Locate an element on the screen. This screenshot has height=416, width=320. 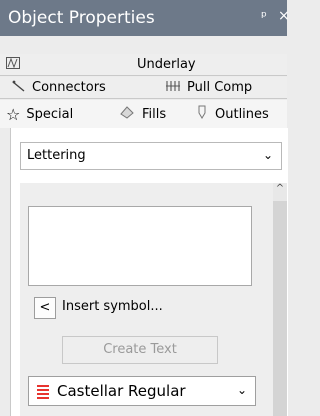
tab-underlay-icon-cell is located at coordinates (16, 64).